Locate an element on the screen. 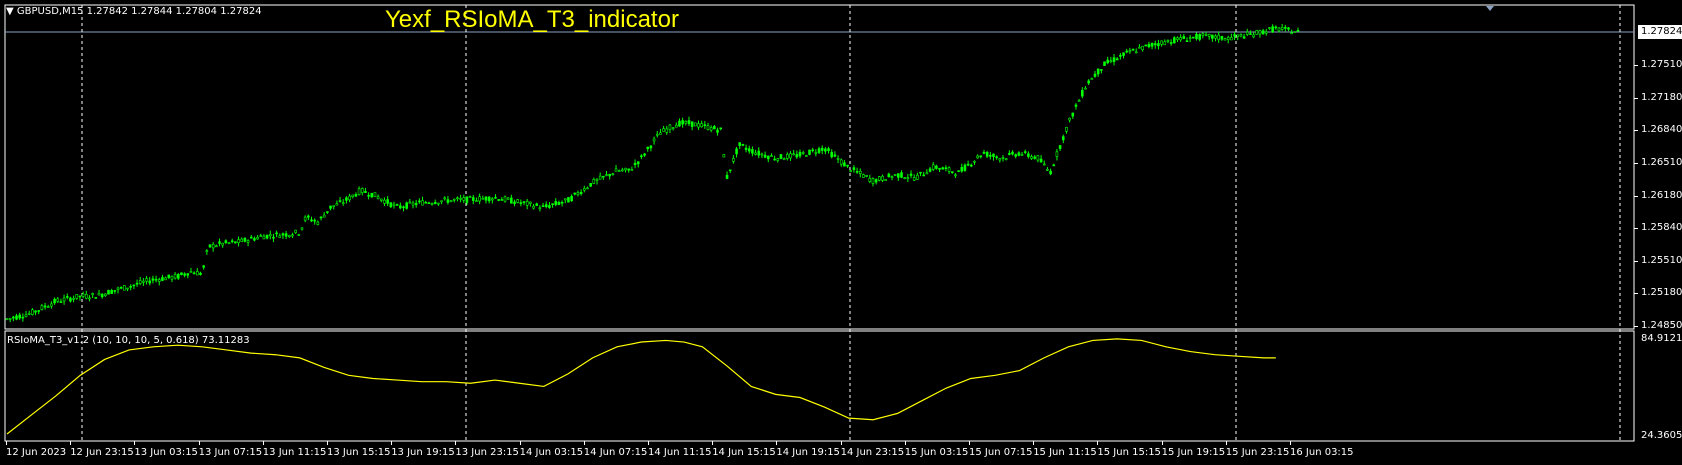 The width and height of the screenshot is (1682, 465). chart-shift-marker-icon is located at coordinates (1490, 8).